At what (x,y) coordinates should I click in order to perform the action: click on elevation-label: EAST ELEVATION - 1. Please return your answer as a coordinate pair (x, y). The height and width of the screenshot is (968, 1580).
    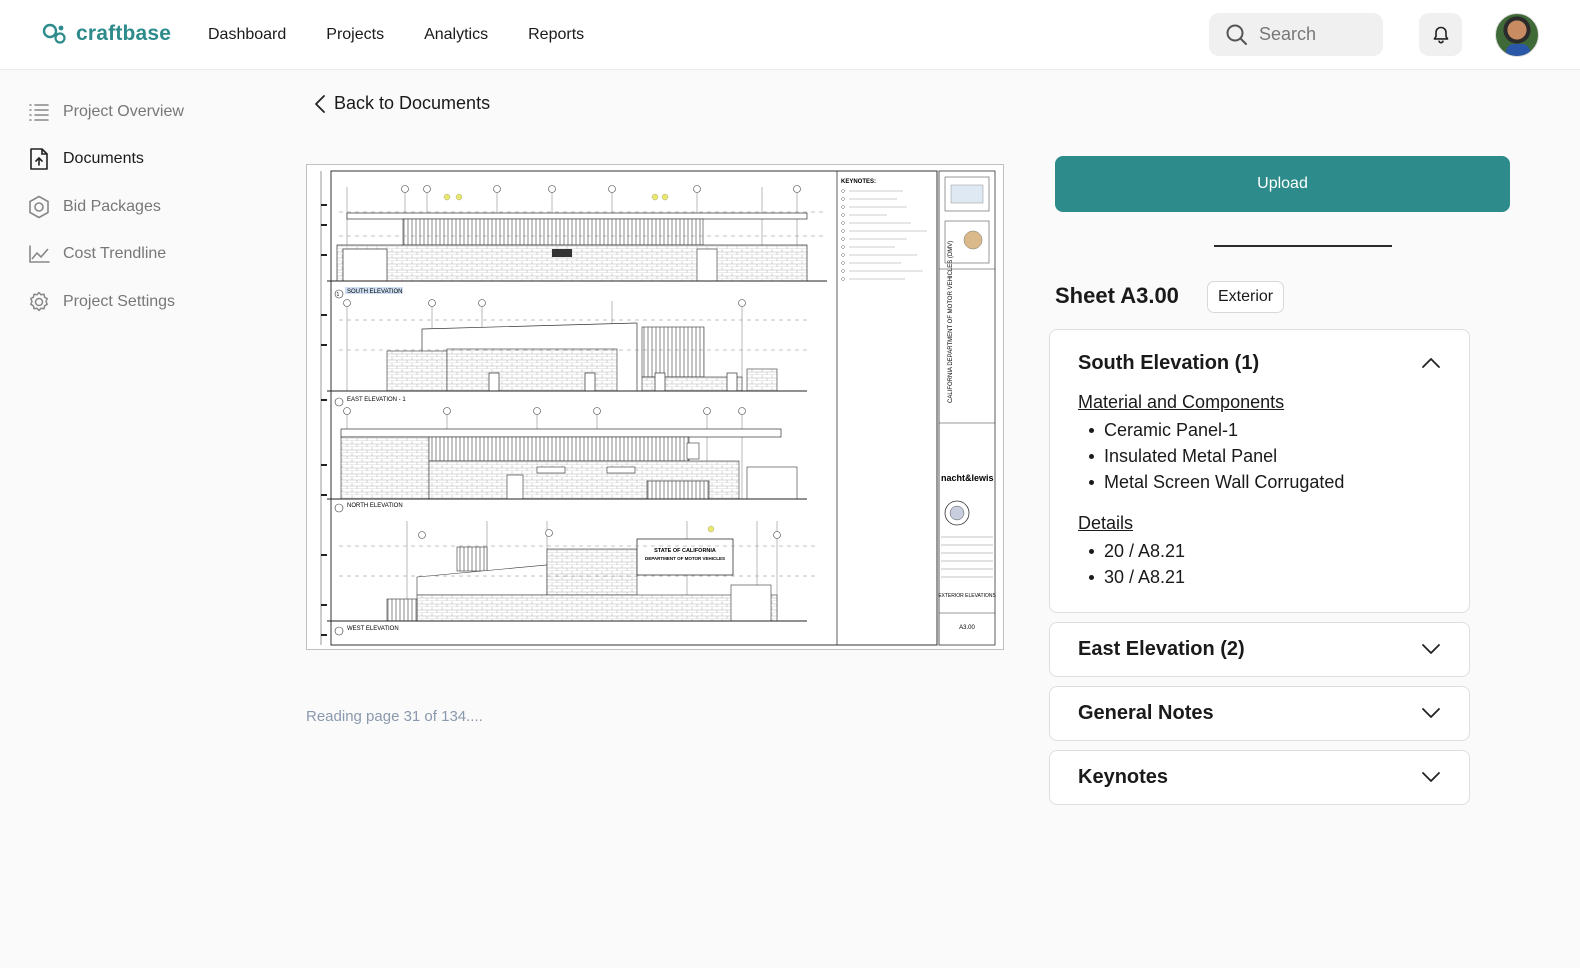
    Looking at the image, I should click on (376, 400).